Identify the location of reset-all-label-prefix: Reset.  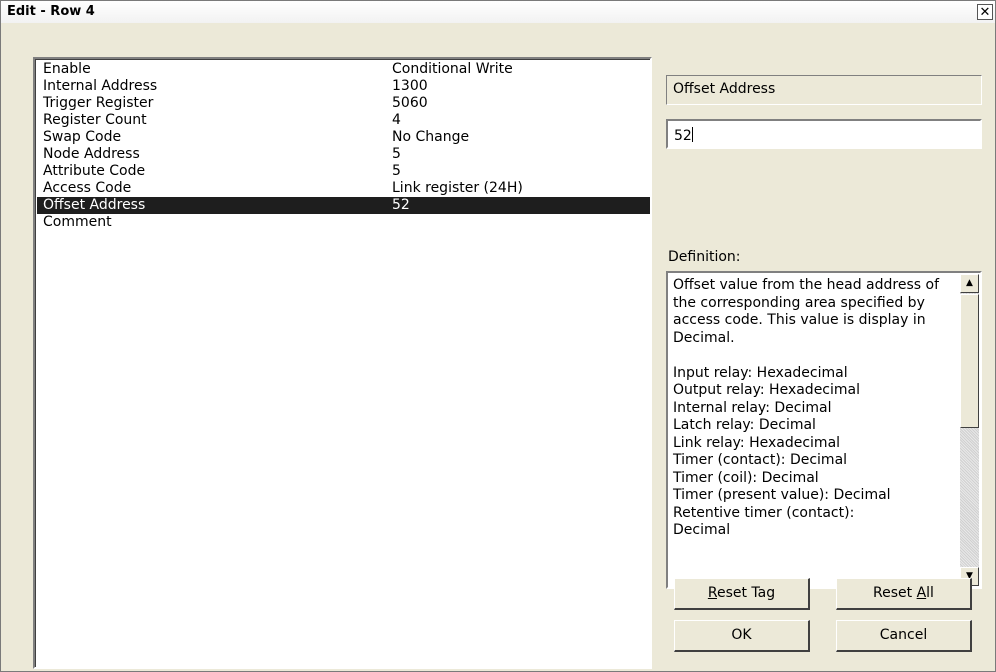
(895, 593).